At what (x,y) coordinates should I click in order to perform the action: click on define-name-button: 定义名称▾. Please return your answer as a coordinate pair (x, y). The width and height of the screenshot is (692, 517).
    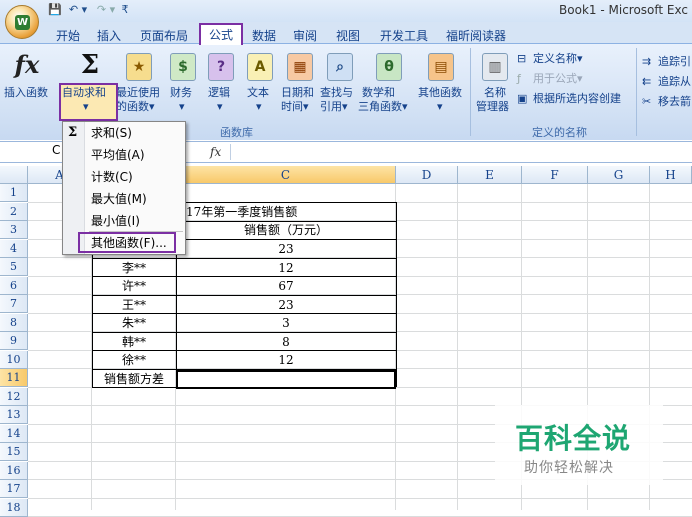
    Looking at the image, I should click on (558, 59).